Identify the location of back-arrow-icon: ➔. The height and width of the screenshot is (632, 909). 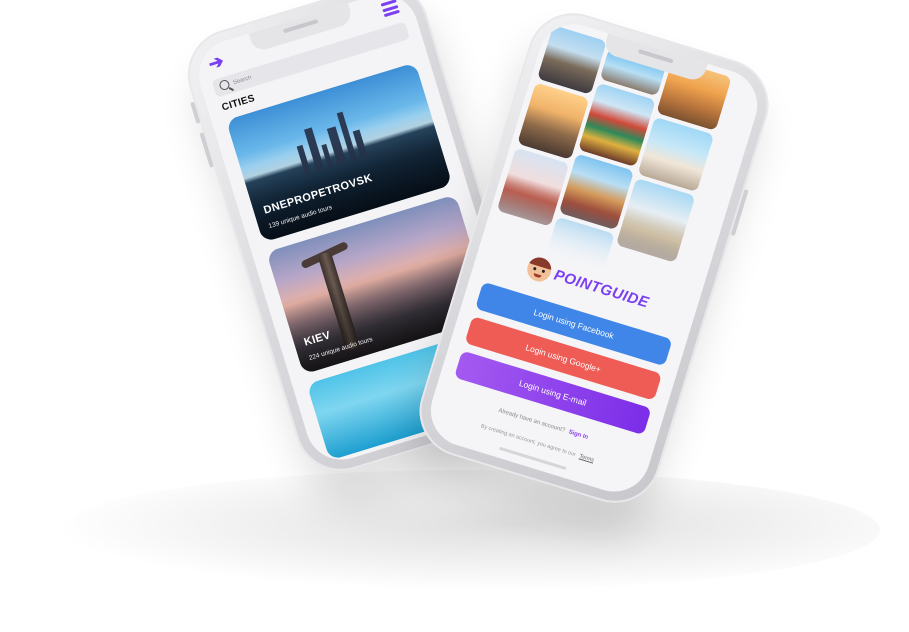
(217, 63).